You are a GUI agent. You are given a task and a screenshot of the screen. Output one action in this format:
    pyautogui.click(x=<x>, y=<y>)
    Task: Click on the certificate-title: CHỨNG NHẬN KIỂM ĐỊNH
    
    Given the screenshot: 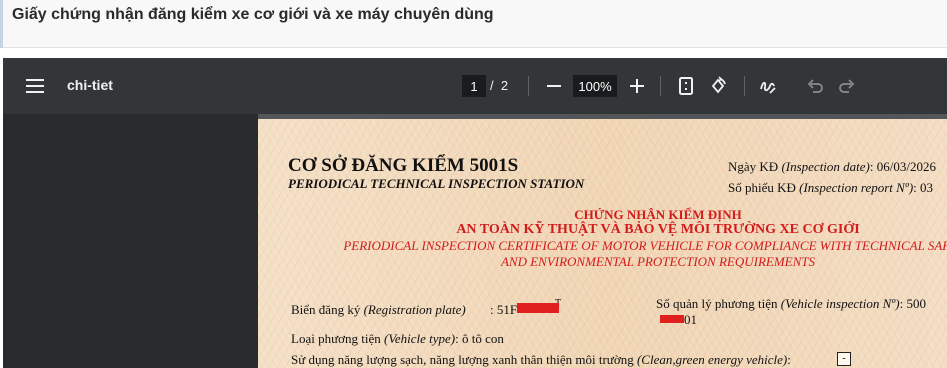 What is the action you would take?
    pyautogui.click(x=658, y=214)
    